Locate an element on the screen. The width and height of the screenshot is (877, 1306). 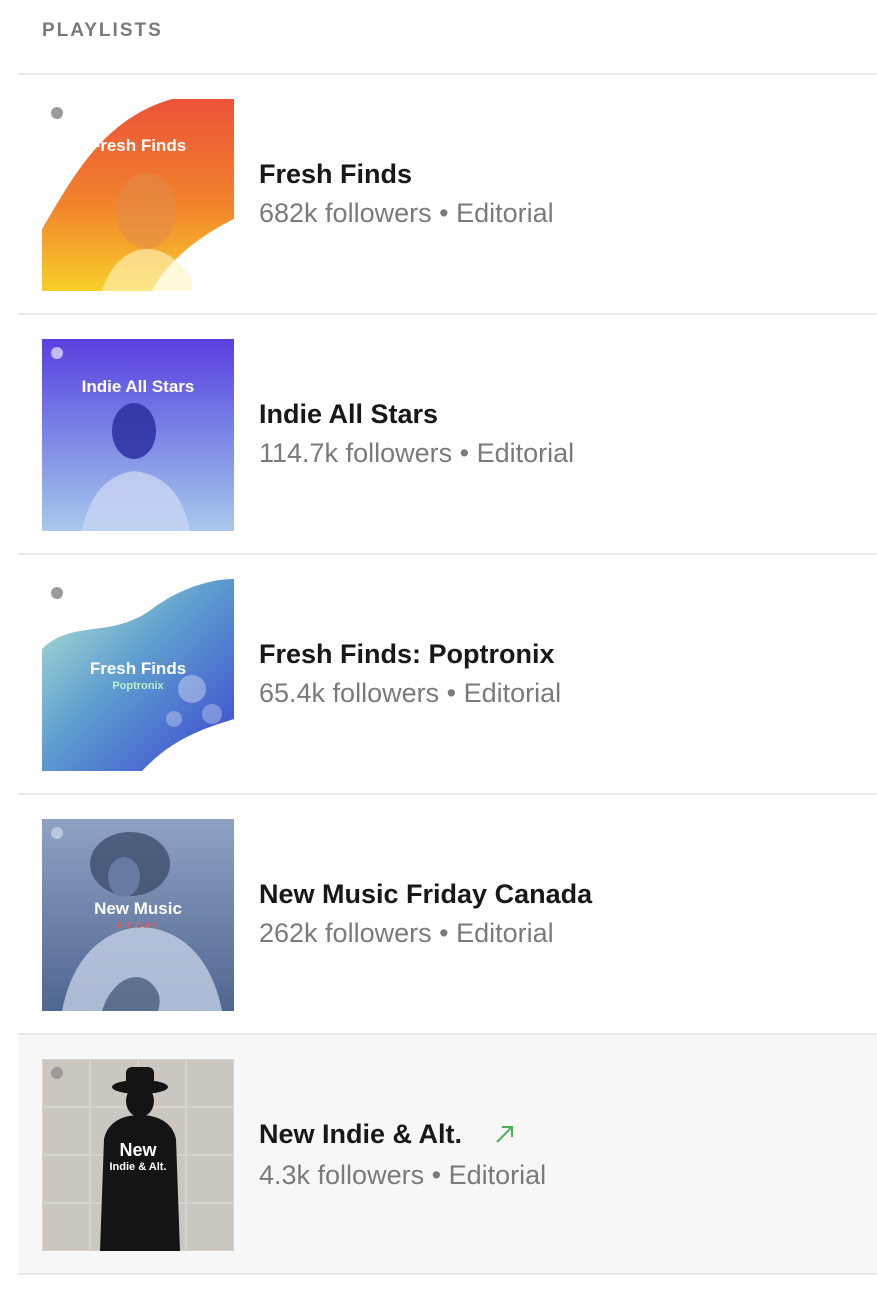
trending-up-arrow-icon is located at coordinates (505, 1136).